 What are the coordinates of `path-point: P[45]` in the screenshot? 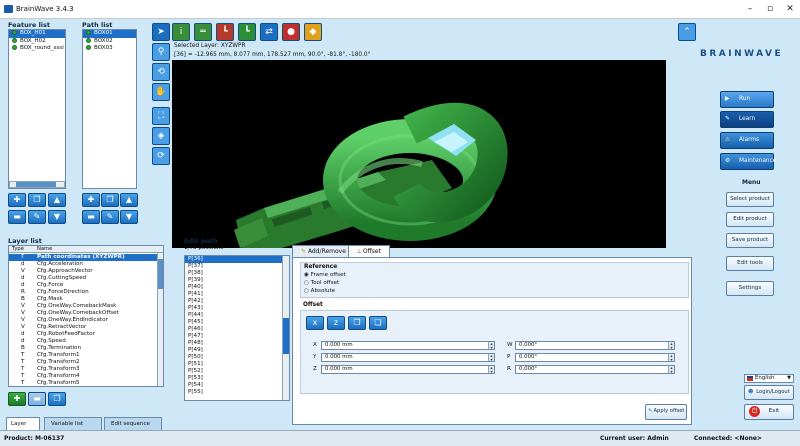 It's located at (234, 322).